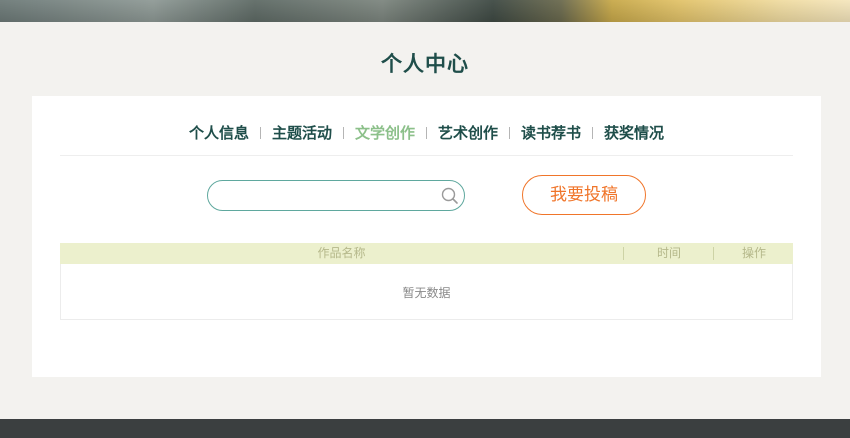  I want to click on tab-literary-creation: 文学创作, so click(385, 133).